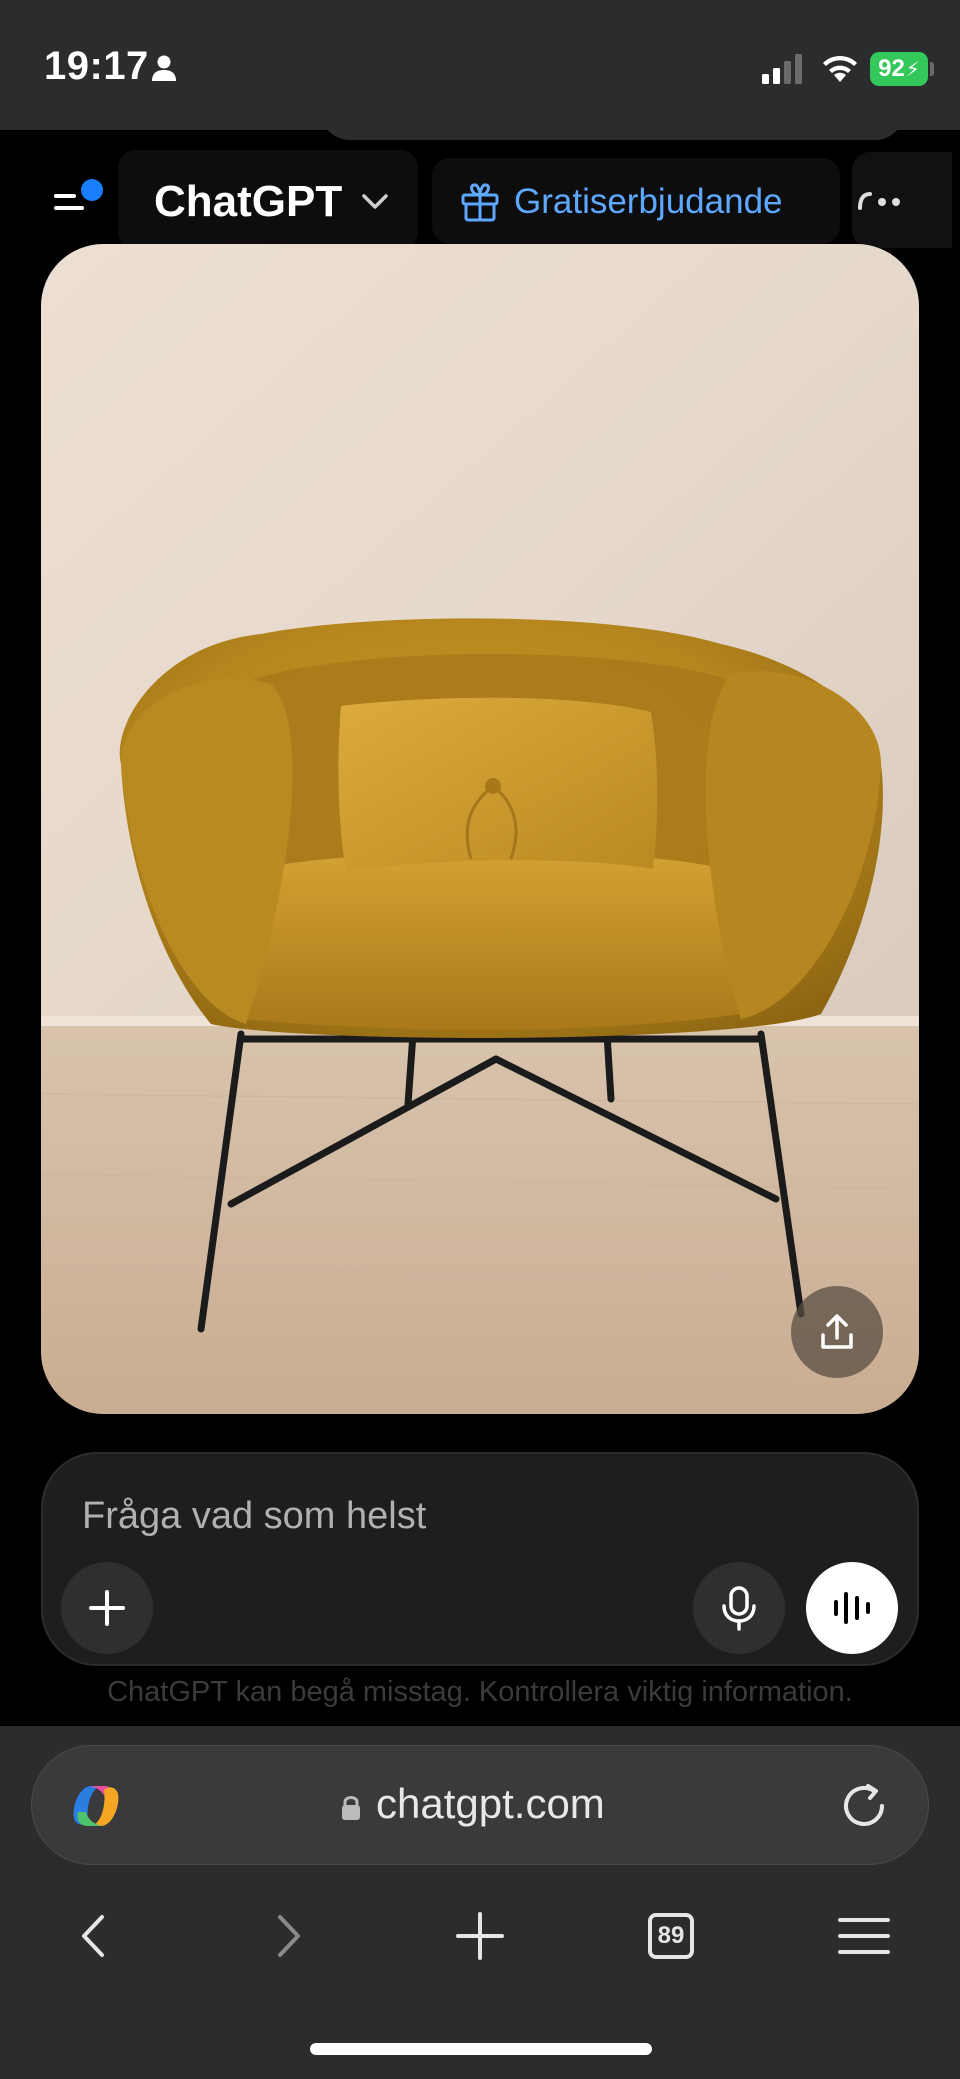  Describe the element at coordinates (96, 66) in the screenshot. I see `status-time: 19:17` at that location.